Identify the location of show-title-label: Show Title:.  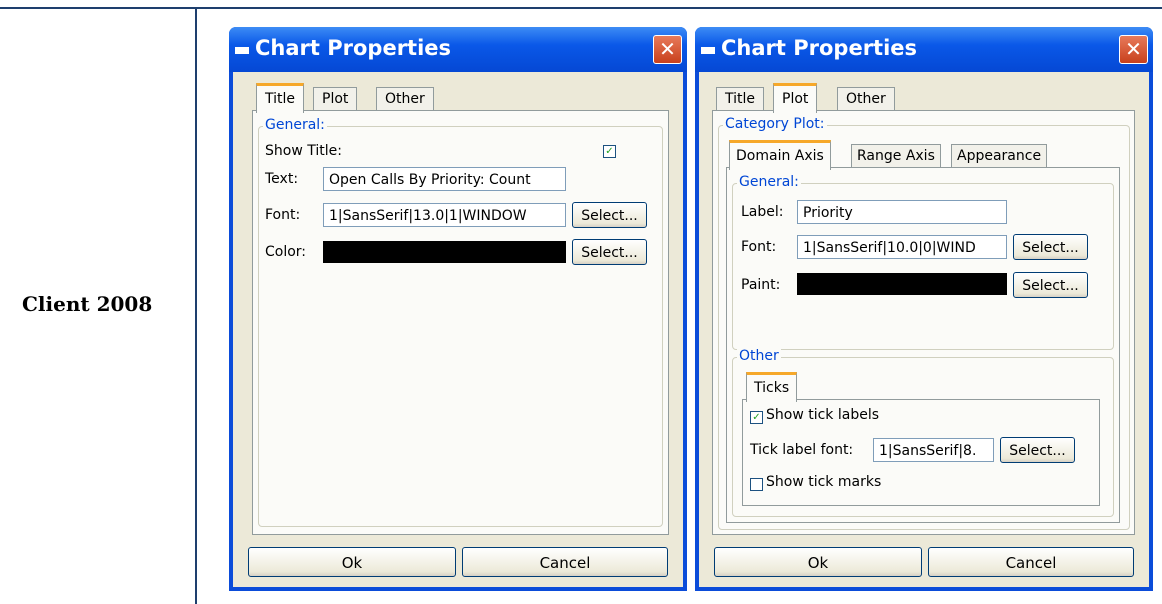
(303, 151).